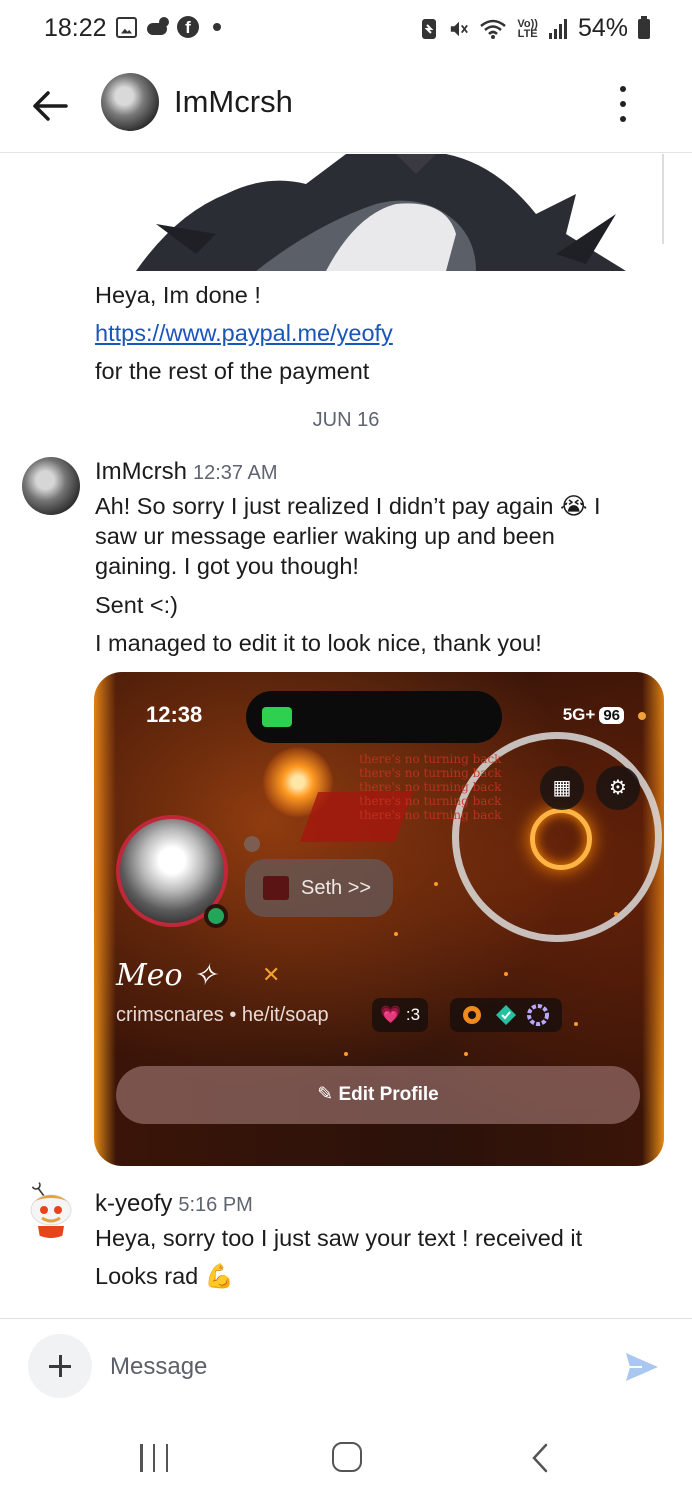 The height and width of the screenshot is (1500, 692). I want to click on nav-back-icon, so click(541, 1458).